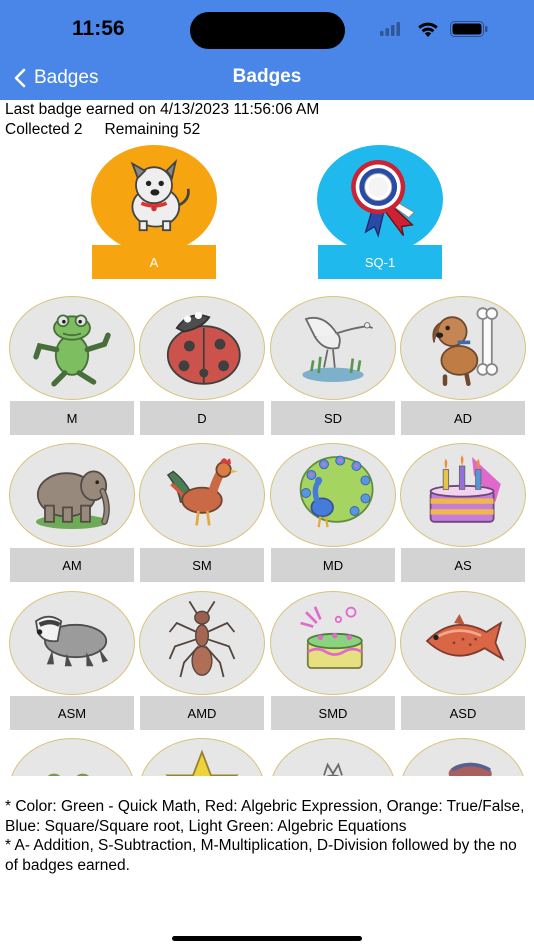 This screenshot has width=534, height=950. I want to click on badge-label: SM, so click(202, 565).